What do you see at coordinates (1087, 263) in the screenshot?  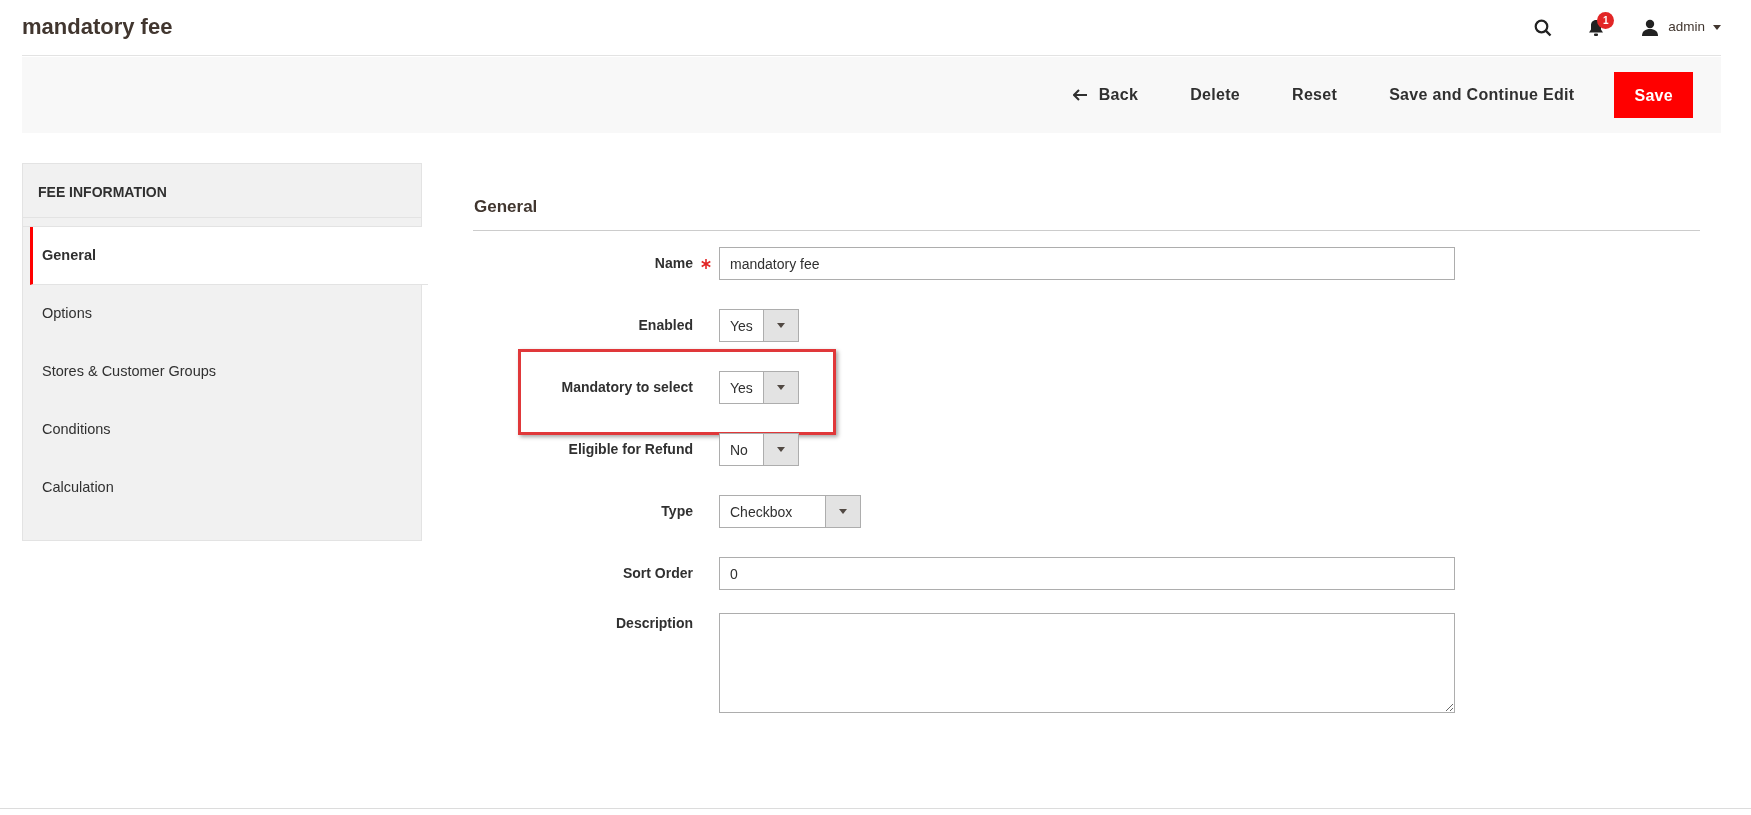 I see `input-field: mandatory fee` at bounding box center [1087, 263].